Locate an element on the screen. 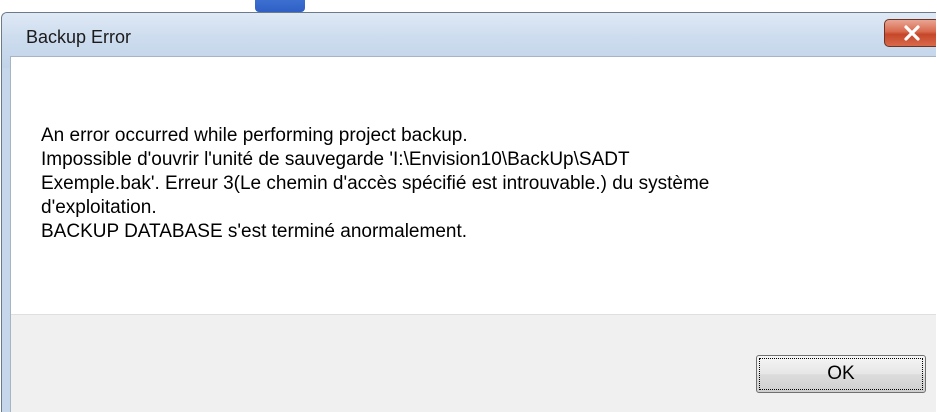 The height and width of the screenshot is (412, 937). close-icon is located at coordinates (912, 33).